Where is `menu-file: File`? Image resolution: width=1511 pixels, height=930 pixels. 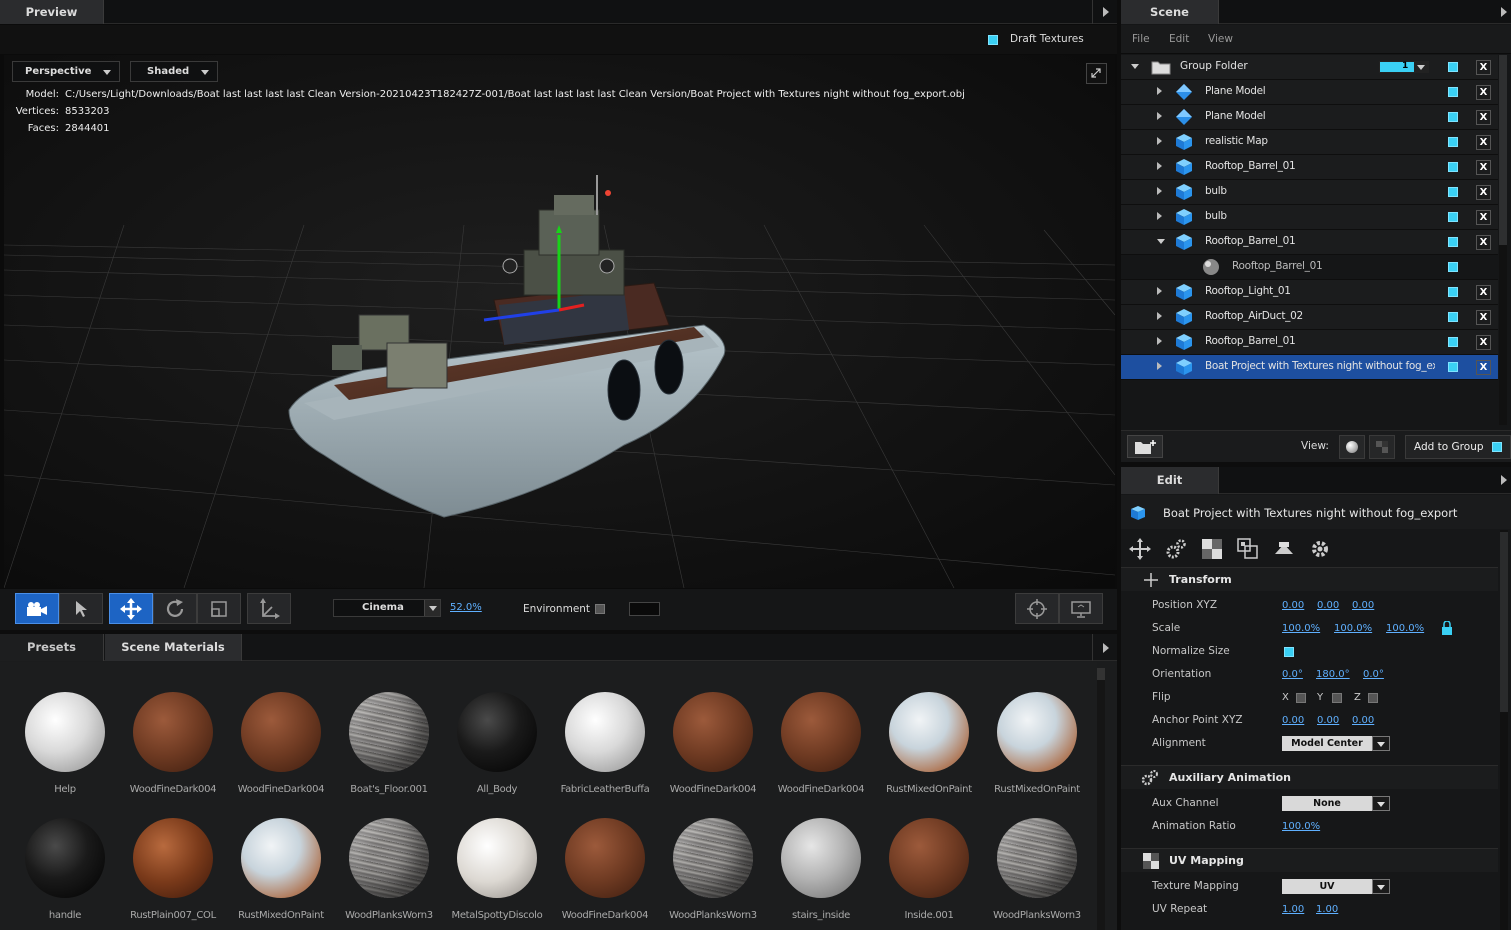
menu-file: File is located at coordinates (1141, 39).